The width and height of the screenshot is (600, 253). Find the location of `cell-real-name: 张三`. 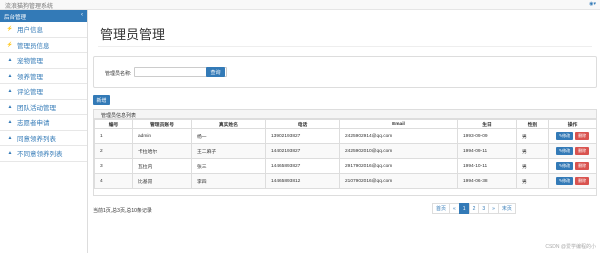

cell-real-name: 张三 is located at coordinates (228, 166).